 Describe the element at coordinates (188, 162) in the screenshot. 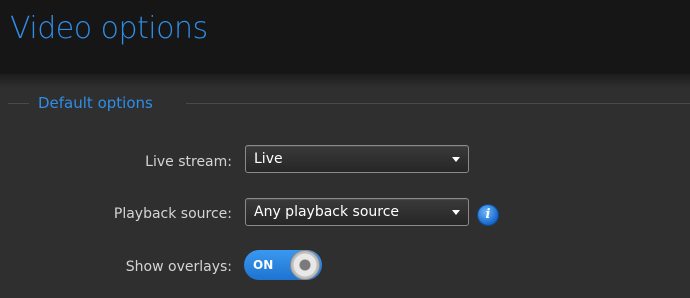

I see `live-stream-label: Live stream:` at that location.